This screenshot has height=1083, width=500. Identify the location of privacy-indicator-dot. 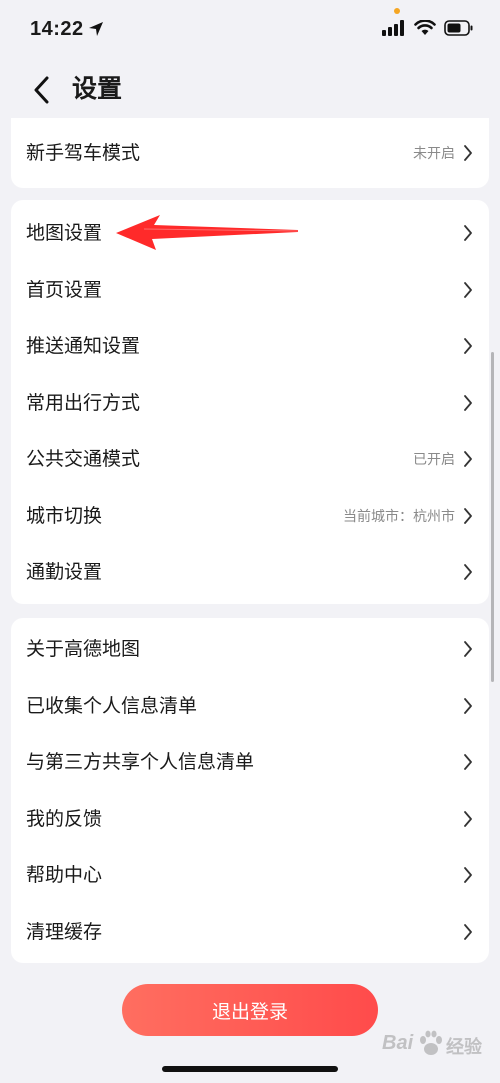
(397, 11).